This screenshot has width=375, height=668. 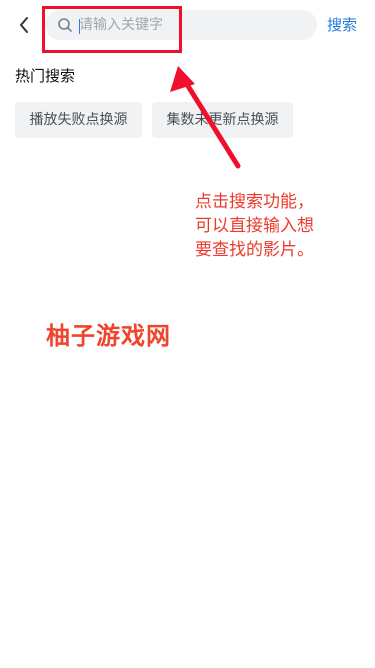 What do you see at coordinates (342, 25) in the screenshot?
I see `search-button: 搜索` at bounding box center [342, 25].